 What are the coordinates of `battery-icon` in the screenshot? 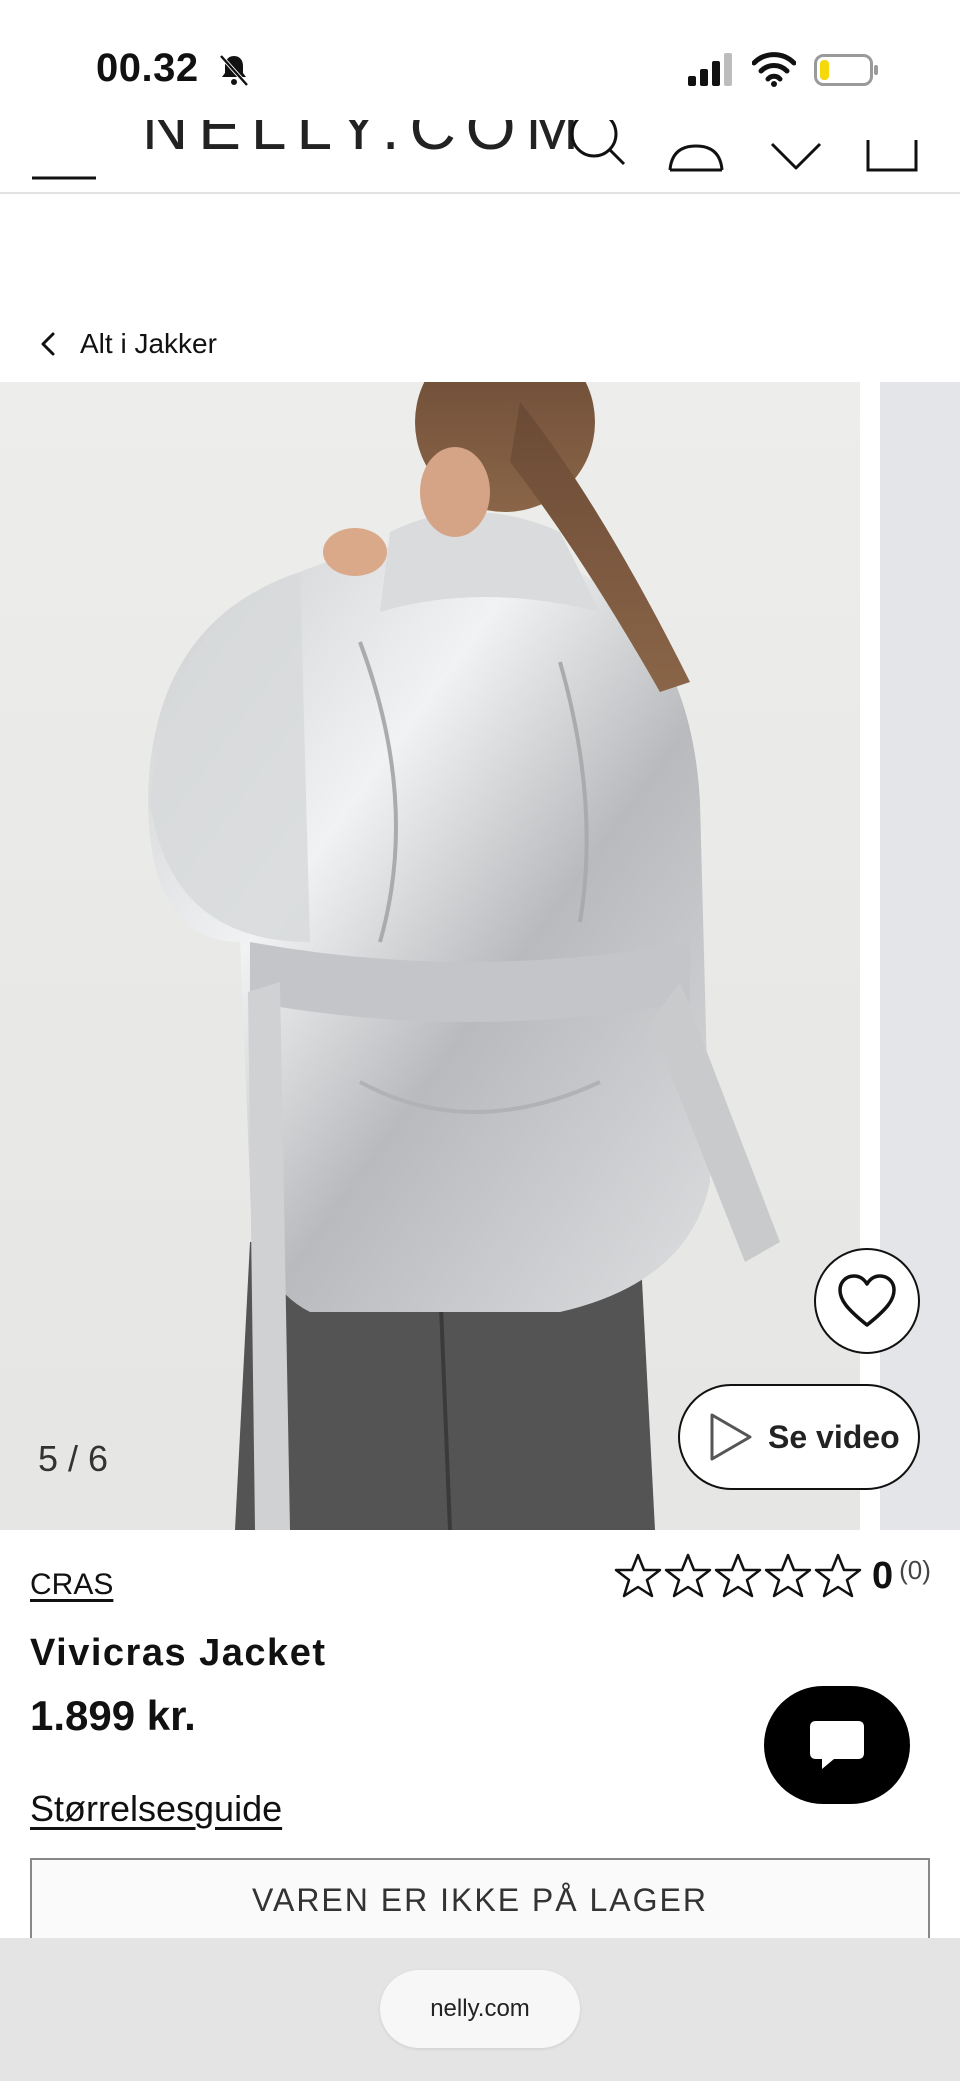 It's located at (846, 70).